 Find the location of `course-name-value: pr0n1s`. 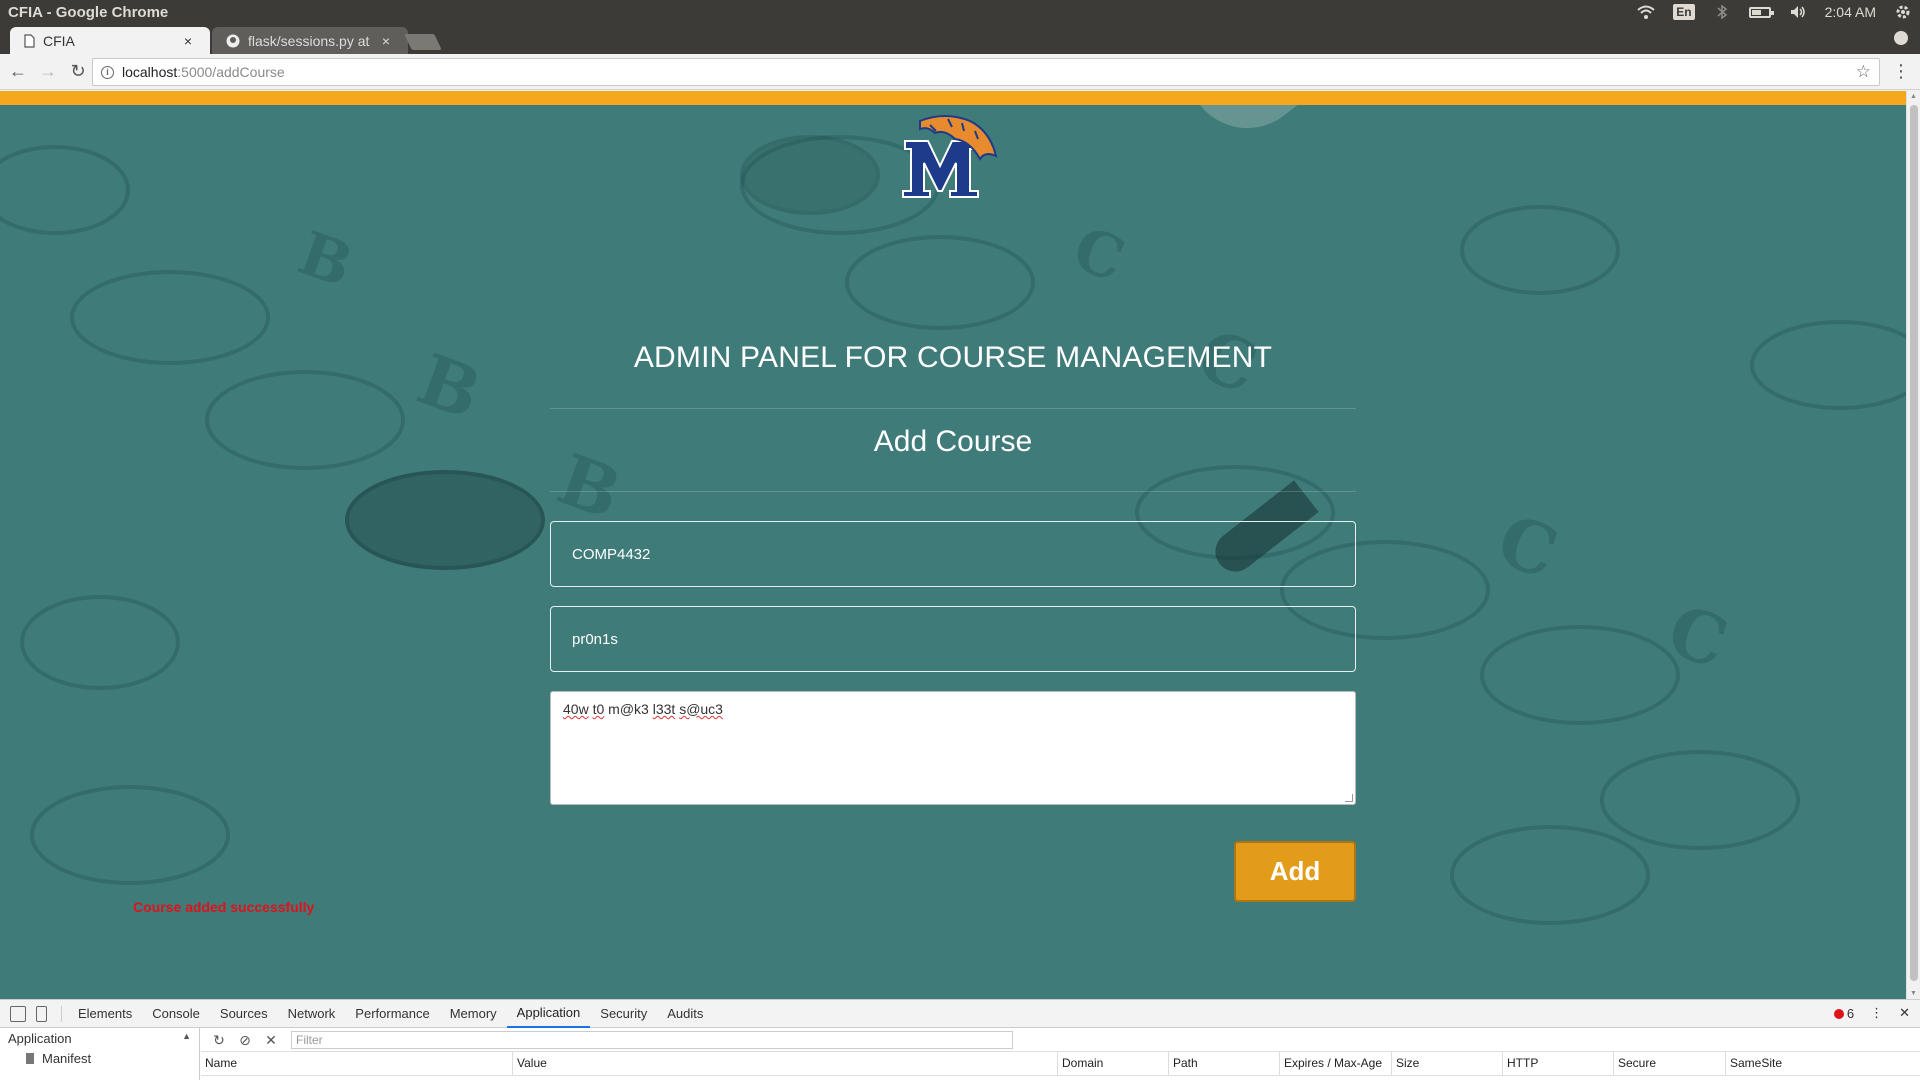

course-name-value: pr0n1s is located at coordinates (595, 639).